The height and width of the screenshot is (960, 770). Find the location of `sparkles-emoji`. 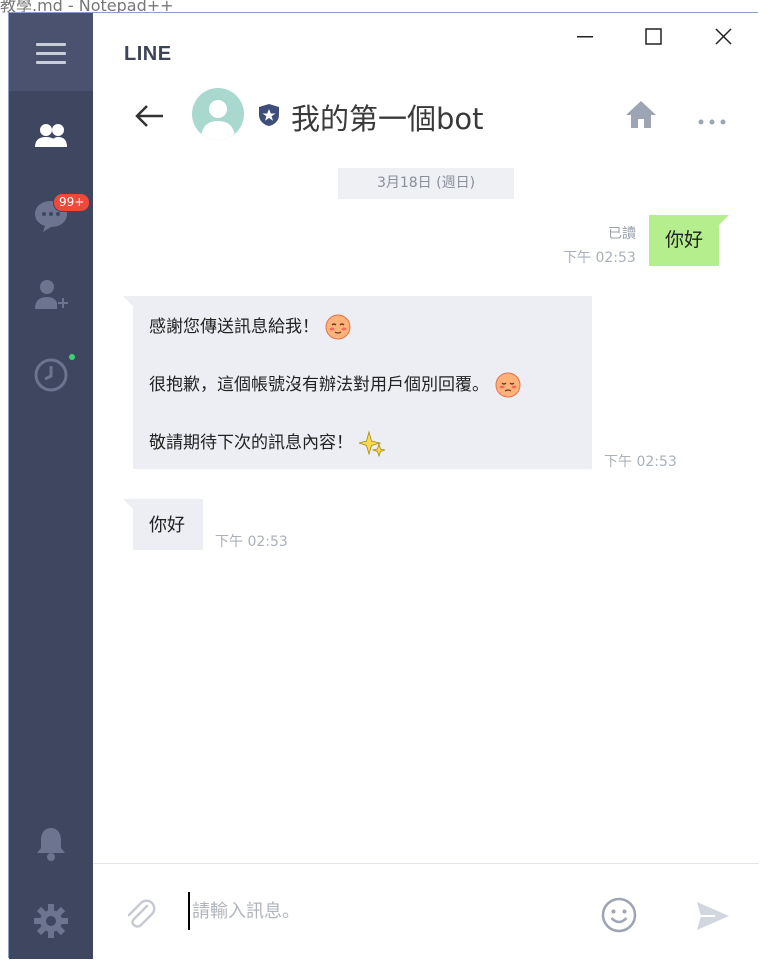

sparkles-emoji is located at coordinates (372, 444).